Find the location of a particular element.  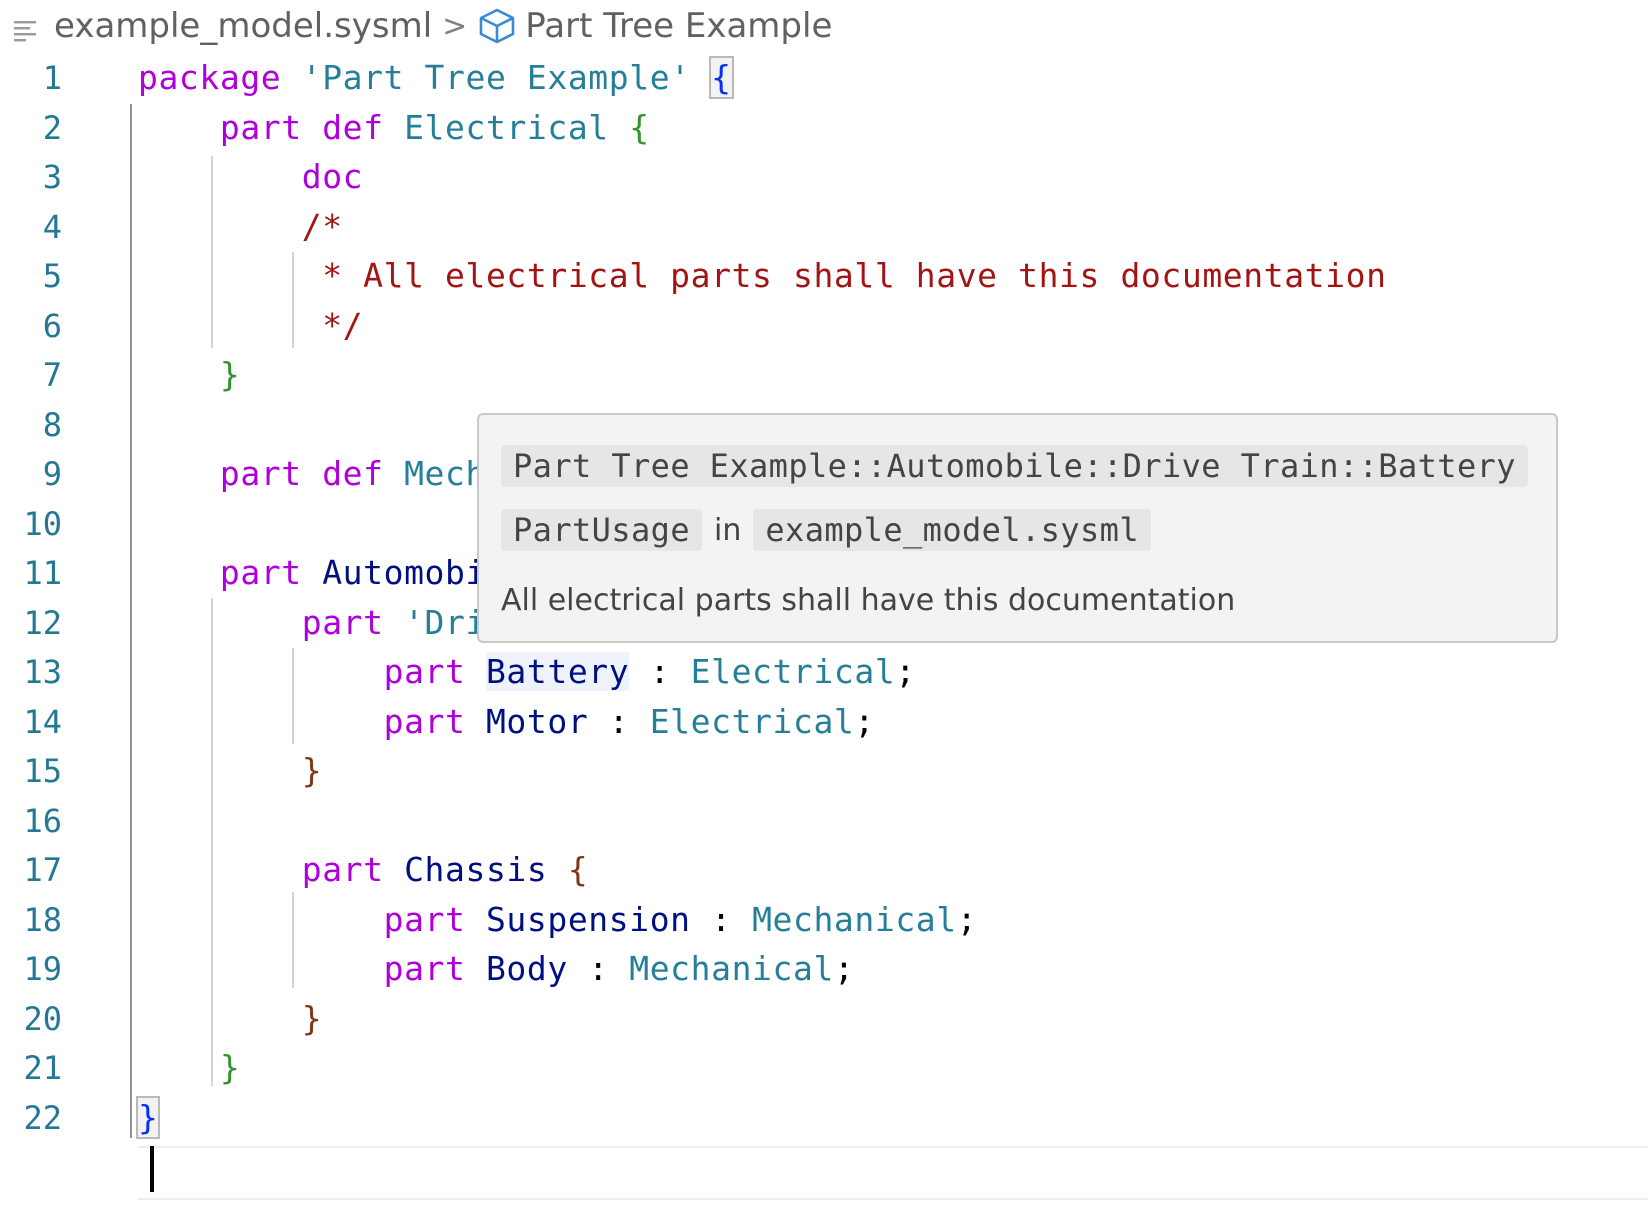

code-line: 2 part def Electrical { is located at coordinates (824, 128).